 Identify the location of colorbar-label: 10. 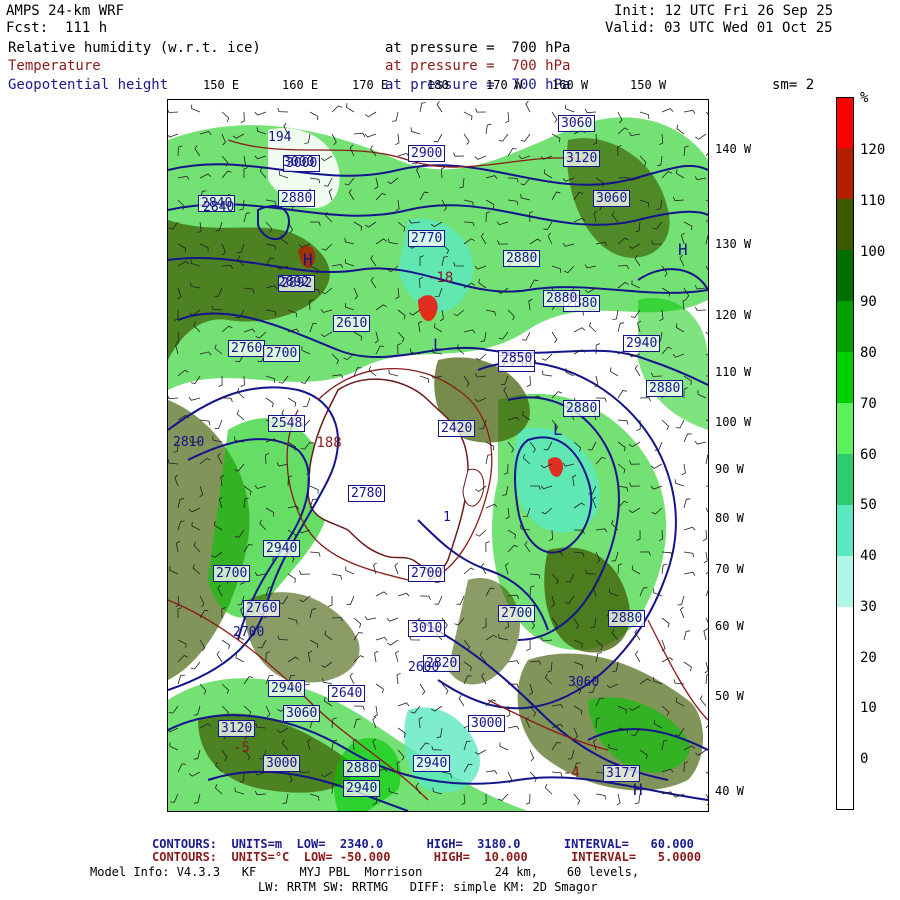
(868, 708).